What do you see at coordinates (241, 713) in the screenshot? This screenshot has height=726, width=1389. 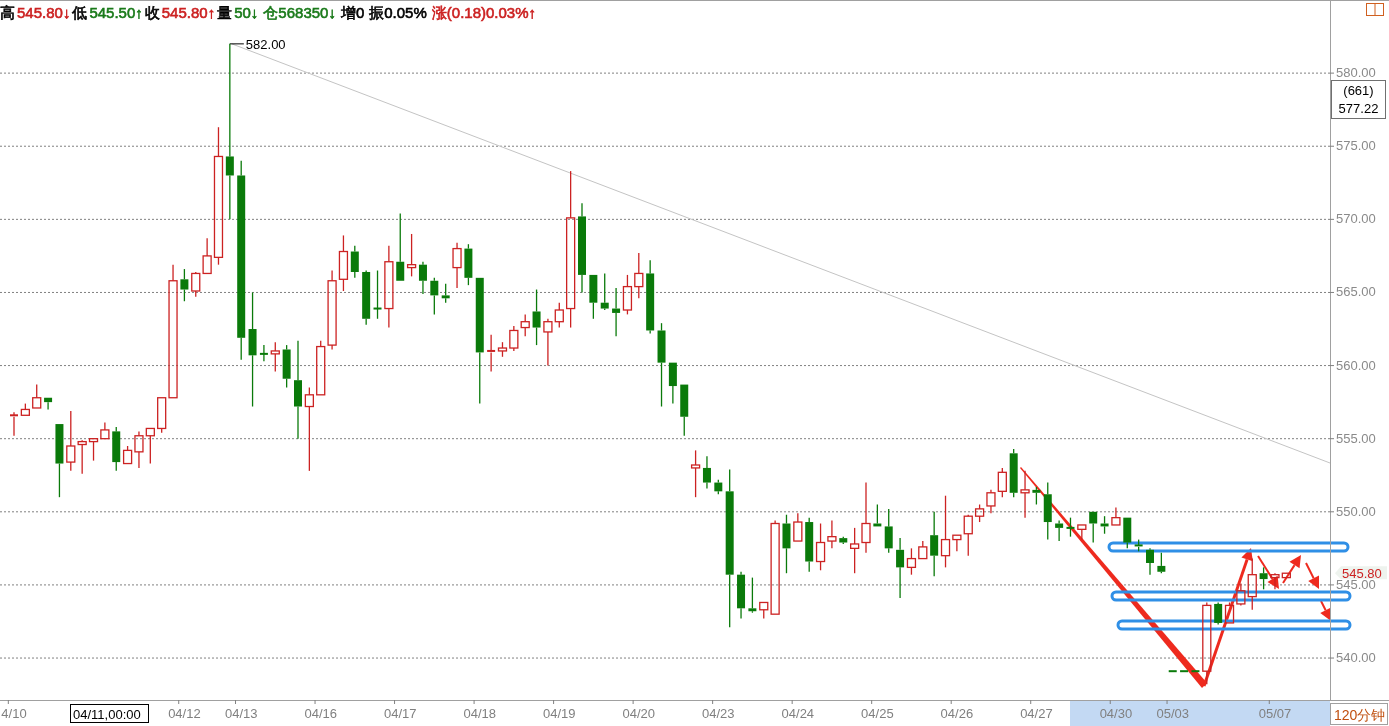 I see `axis-label: 04/13` at bounding box center [241, 713].